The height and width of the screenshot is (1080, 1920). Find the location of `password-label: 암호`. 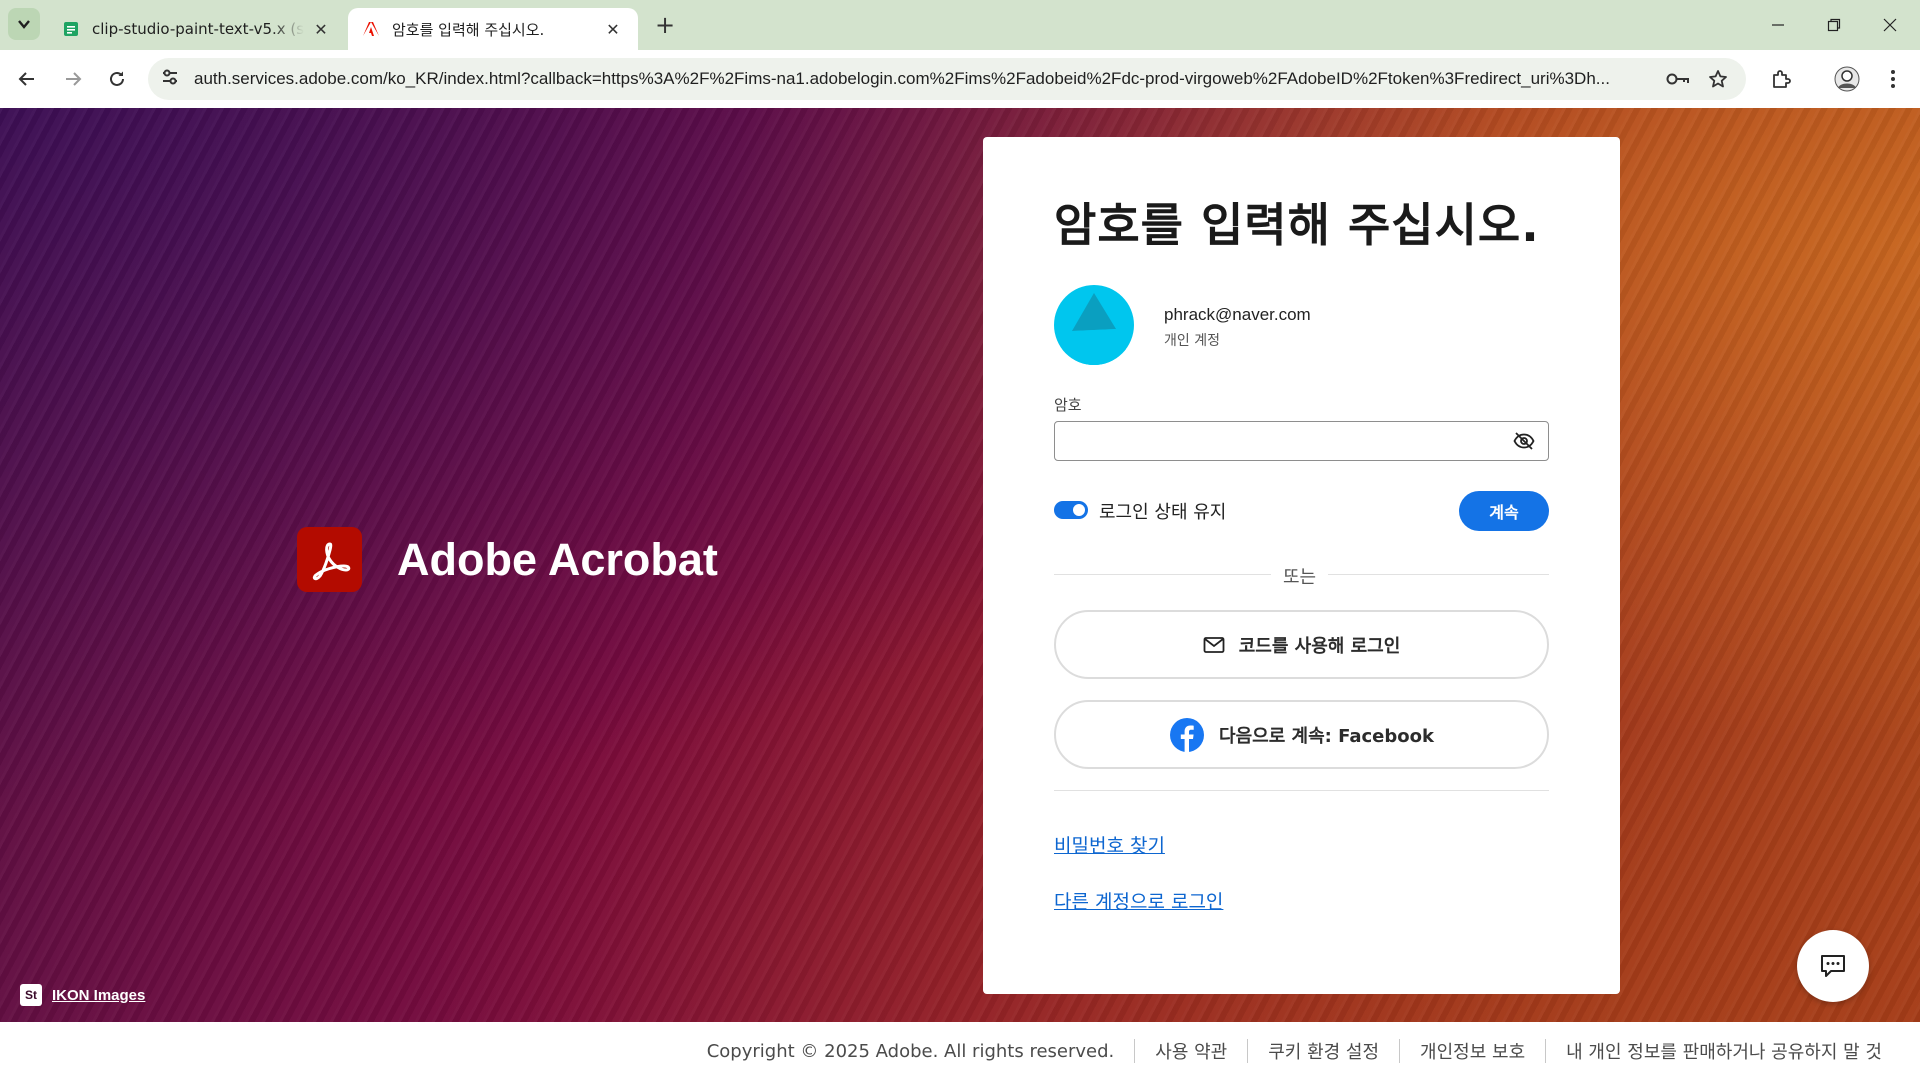

password-label: 암호 is located at coordinates (1068, 405).